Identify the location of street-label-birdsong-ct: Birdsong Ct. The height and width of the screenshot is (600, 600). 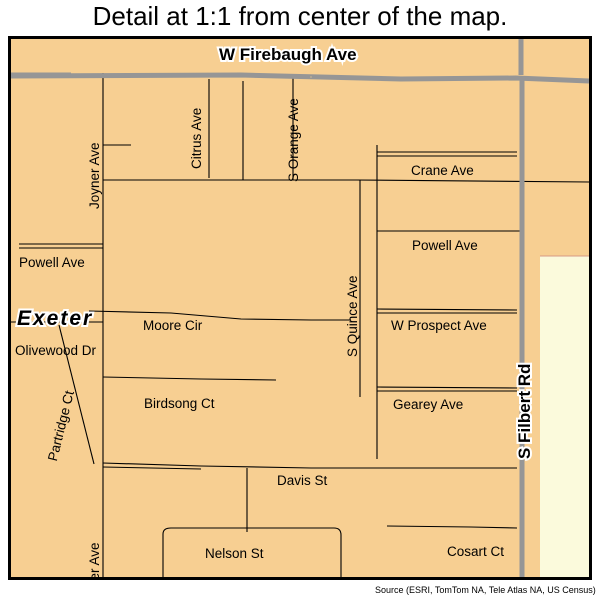
(179, 403).